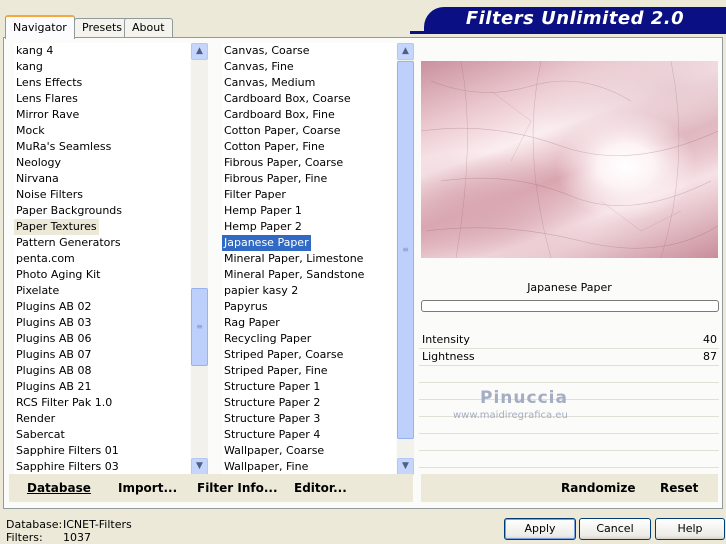 The image size is (726, 544). What do you see at coordinates (56, 227) in the screenshot?
I see `category-list-item: Paper Textures` at bounding box center [56, 227].